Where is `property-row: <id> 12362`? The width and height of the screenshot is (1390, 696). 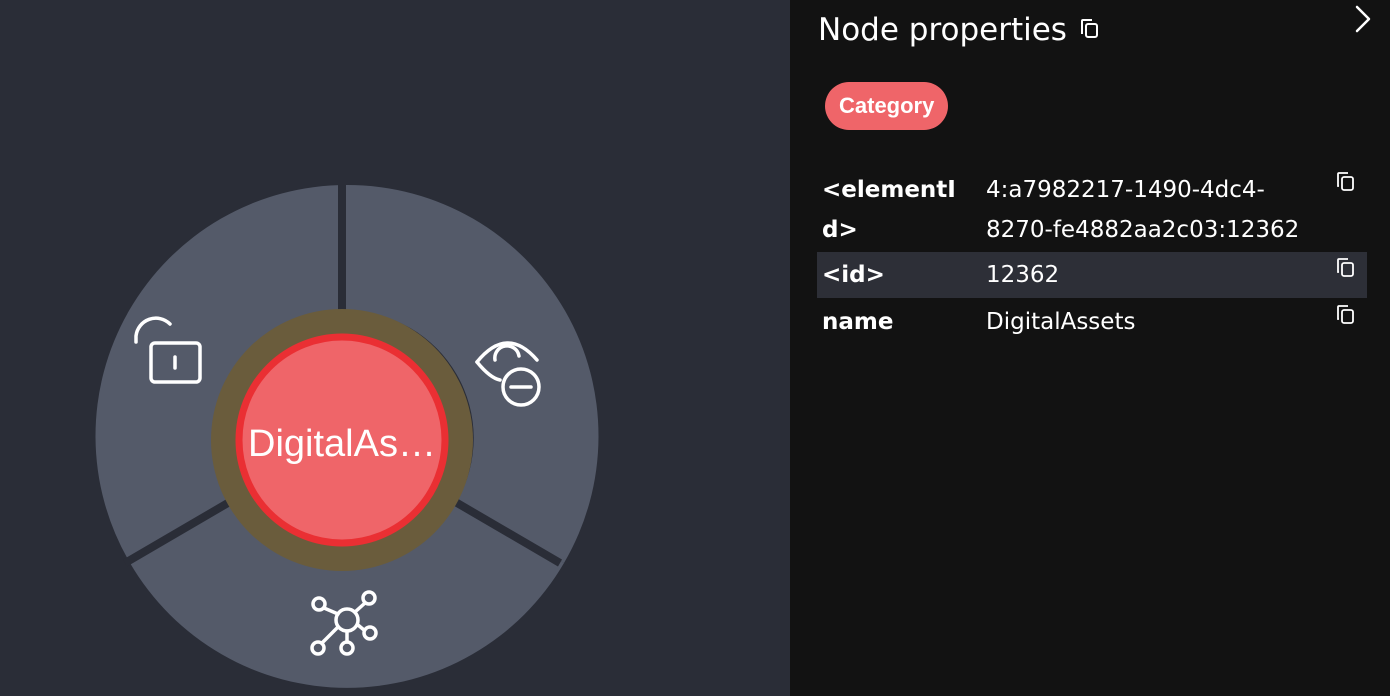 property-row: <id> 12362 is located at coordinates (1092, 275).